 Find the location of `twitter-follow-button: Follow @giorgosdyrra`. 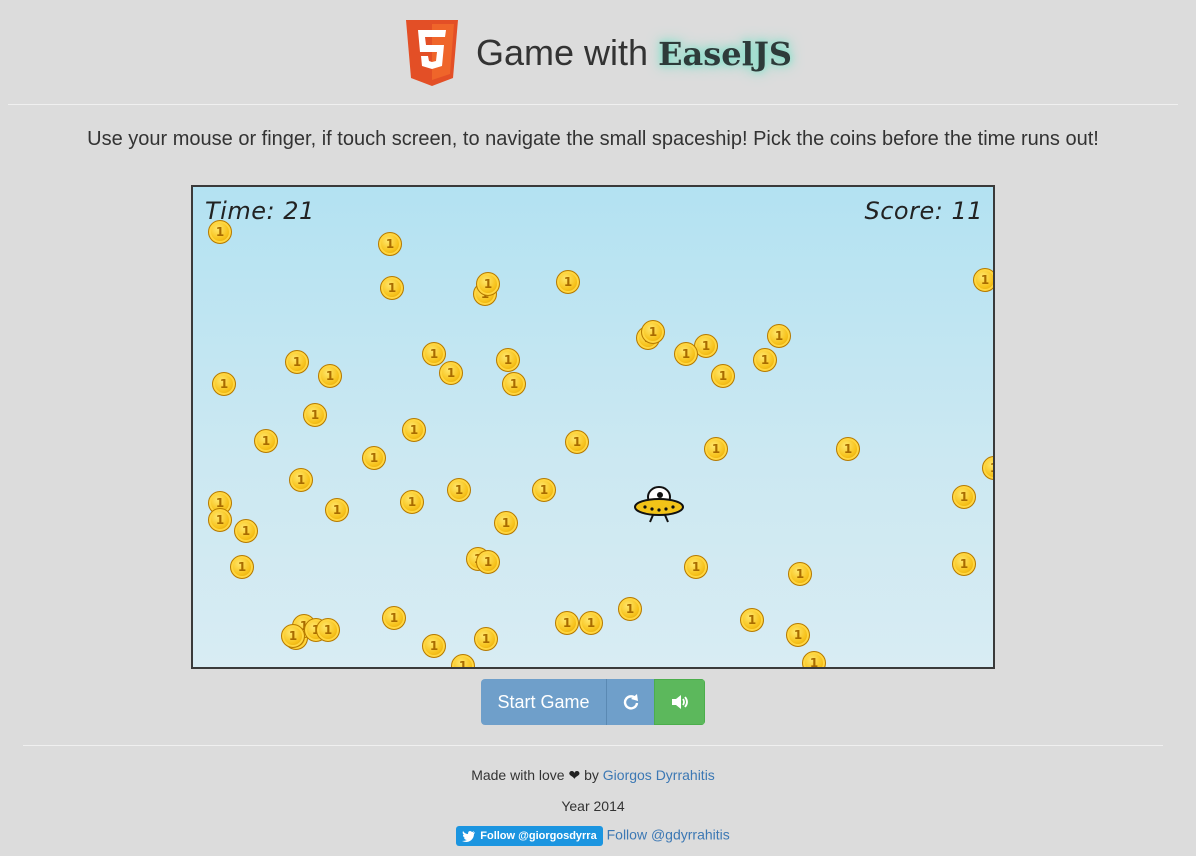

twitter-follow-button: Follow @giorgosdyrra is located at coordinates (529, 836).